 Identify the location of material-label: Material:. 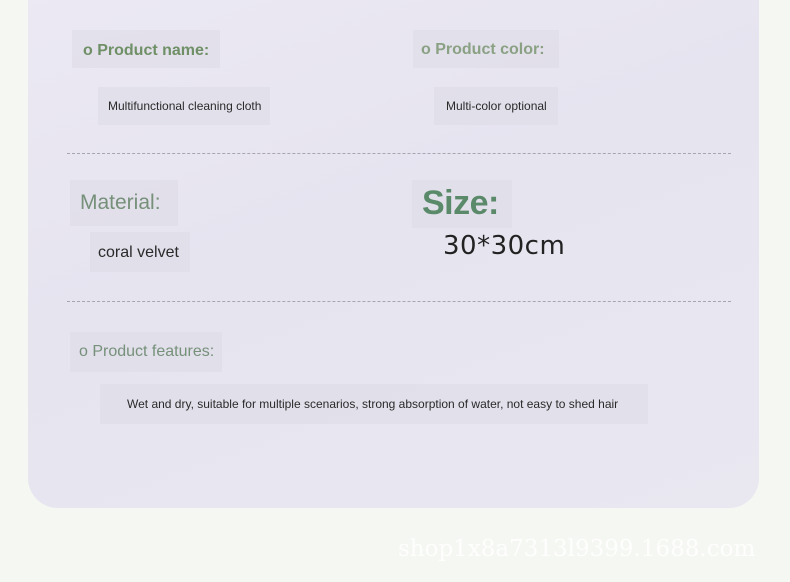
(120, 202).